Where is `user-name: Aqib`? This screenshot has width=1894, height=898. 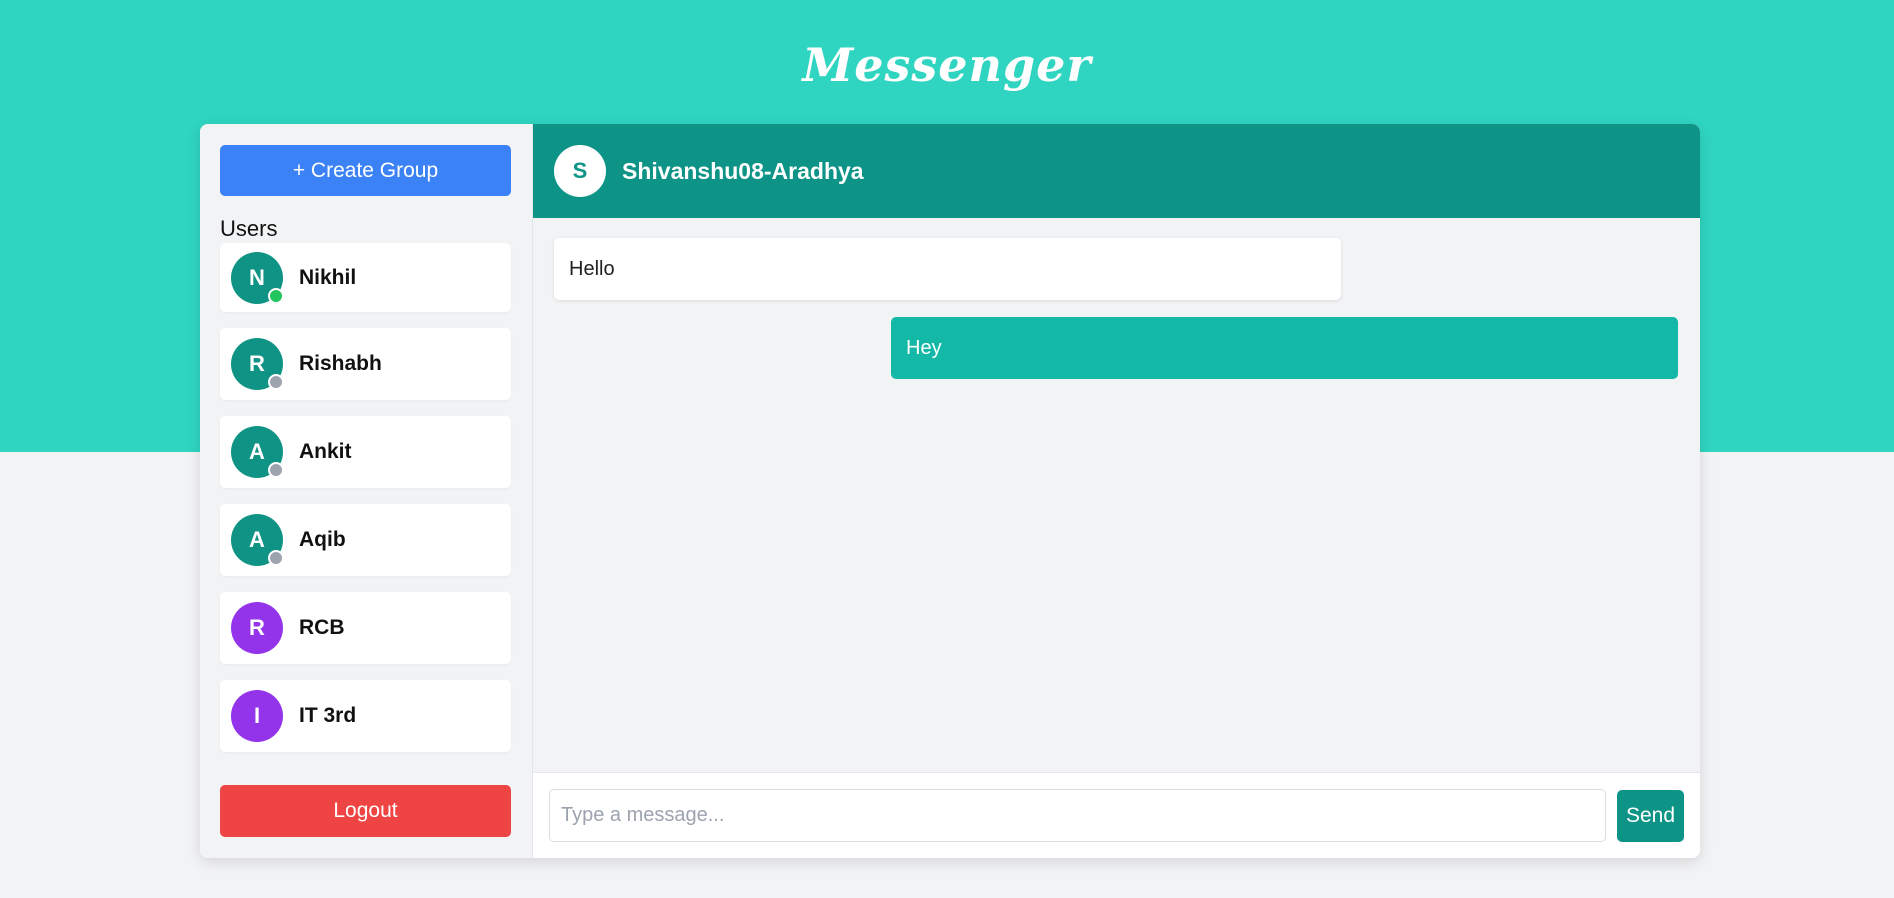
user-name: Aqib is located at coordinates (322, 539).